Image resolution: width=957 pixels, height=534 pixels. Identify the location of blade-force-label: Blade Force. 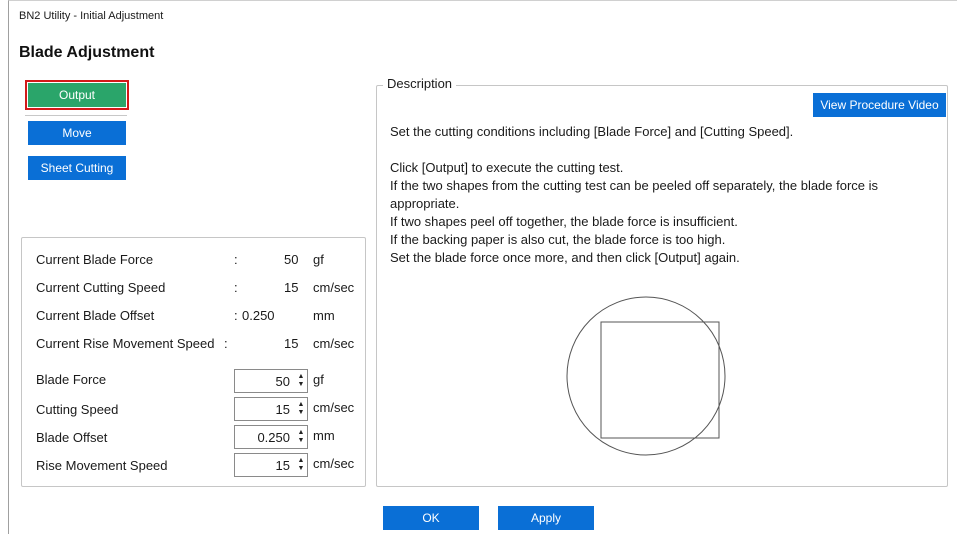
(71, 379).